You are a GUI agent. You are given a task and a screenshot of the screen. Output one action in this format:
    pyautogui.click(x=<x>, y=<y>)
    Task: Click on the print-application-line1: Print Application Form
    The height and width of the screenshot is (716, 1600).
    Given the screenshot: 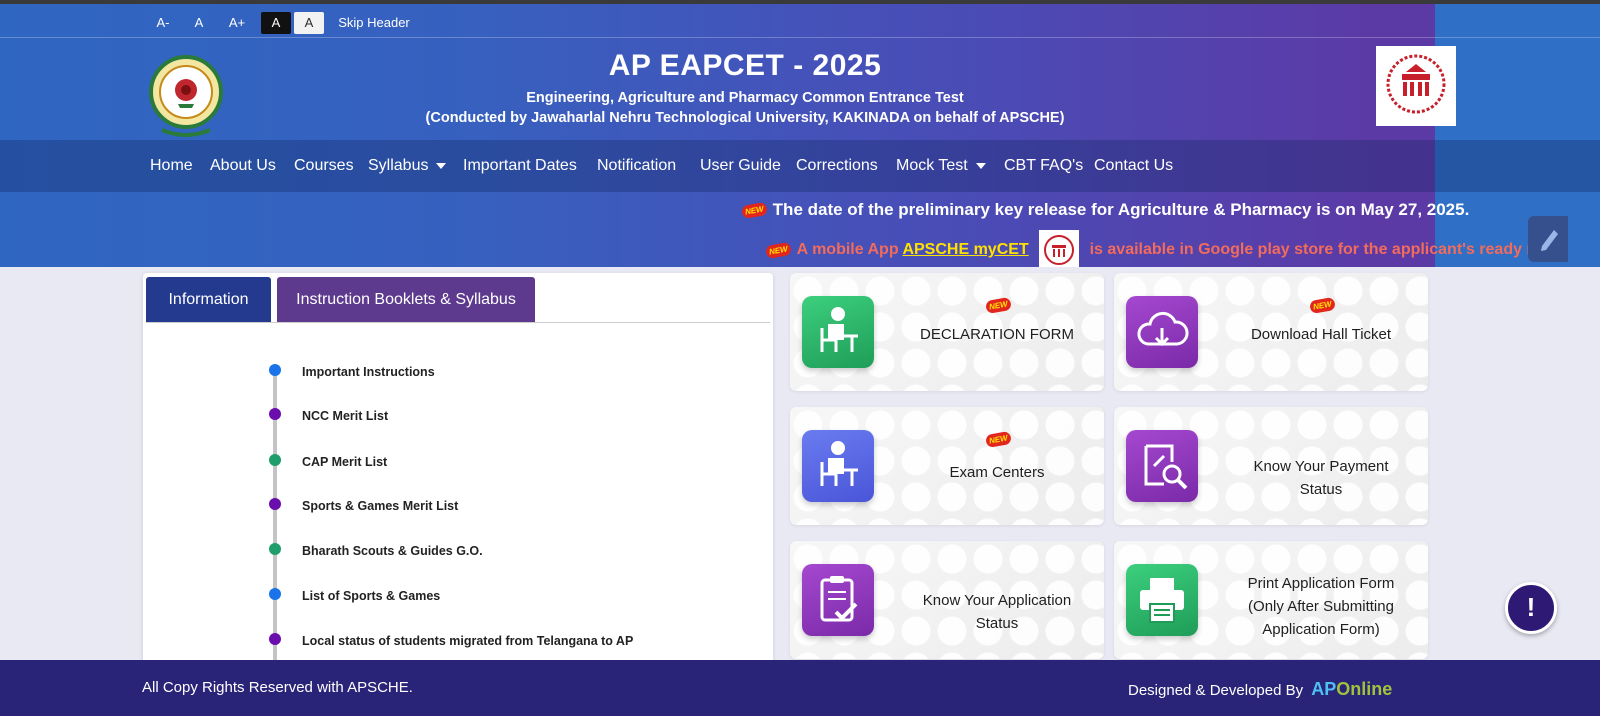 What is the action you would take?
    pyautogui.click(x=1321, y=583)
    